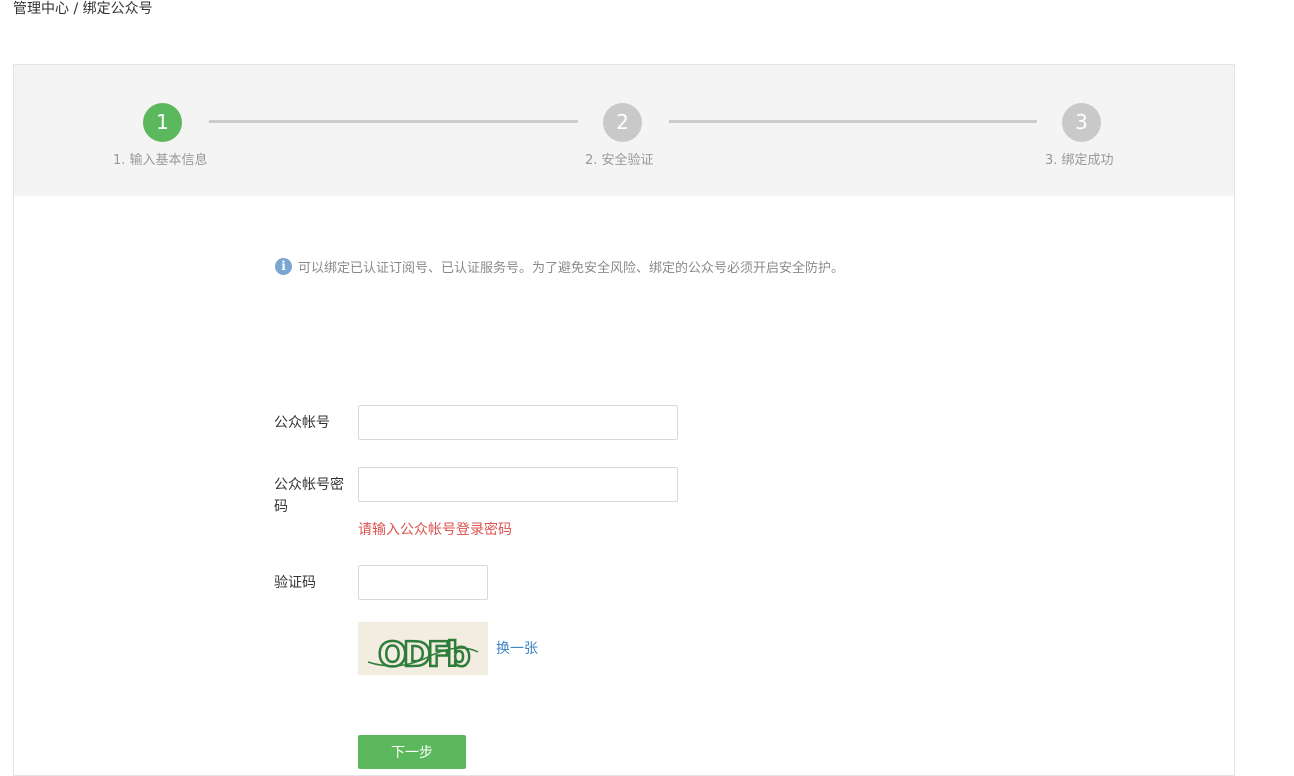 The height and width of the screenshot is (776, 1294). Describe the element at coordinates (281, 507) in the screenshot. I see `password-label-line2: 码` at that location.